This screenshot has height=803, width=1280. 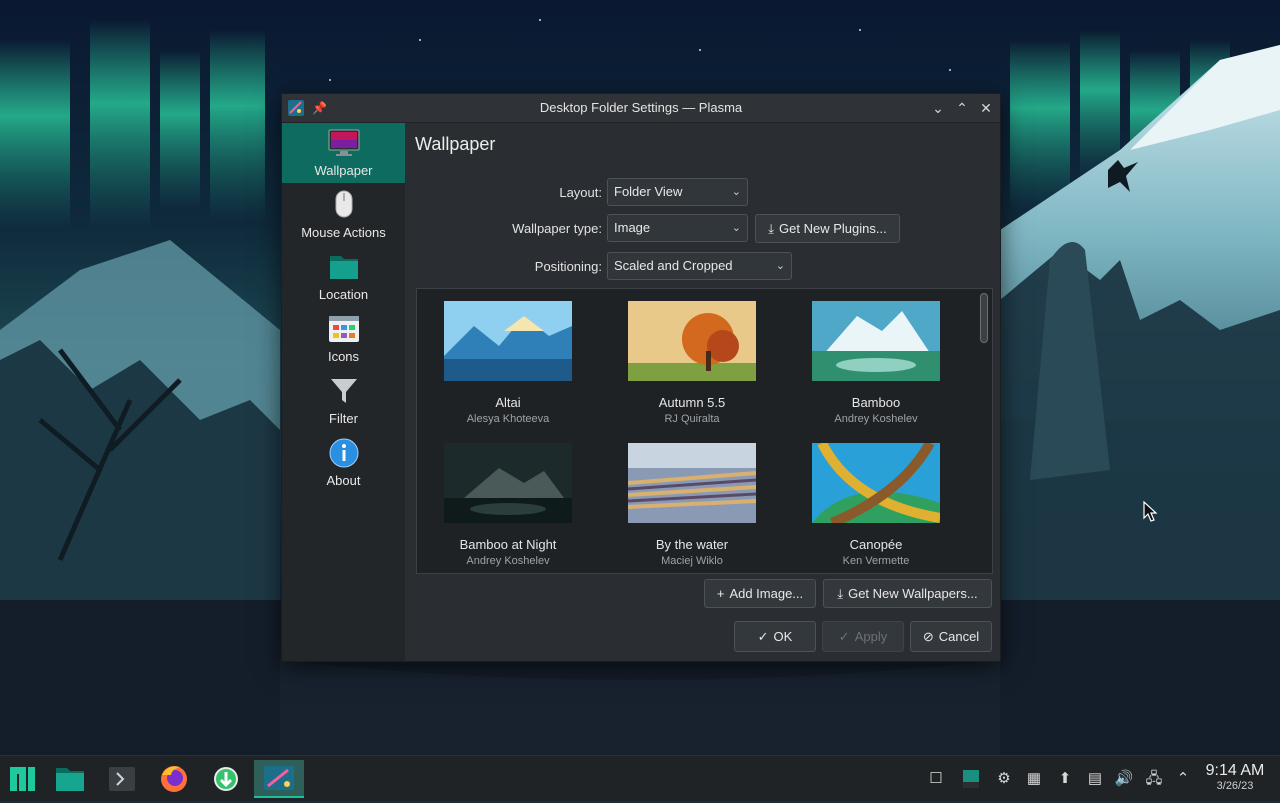 I want to click on cancel-label: Cancel, so click(x=959, y=636).